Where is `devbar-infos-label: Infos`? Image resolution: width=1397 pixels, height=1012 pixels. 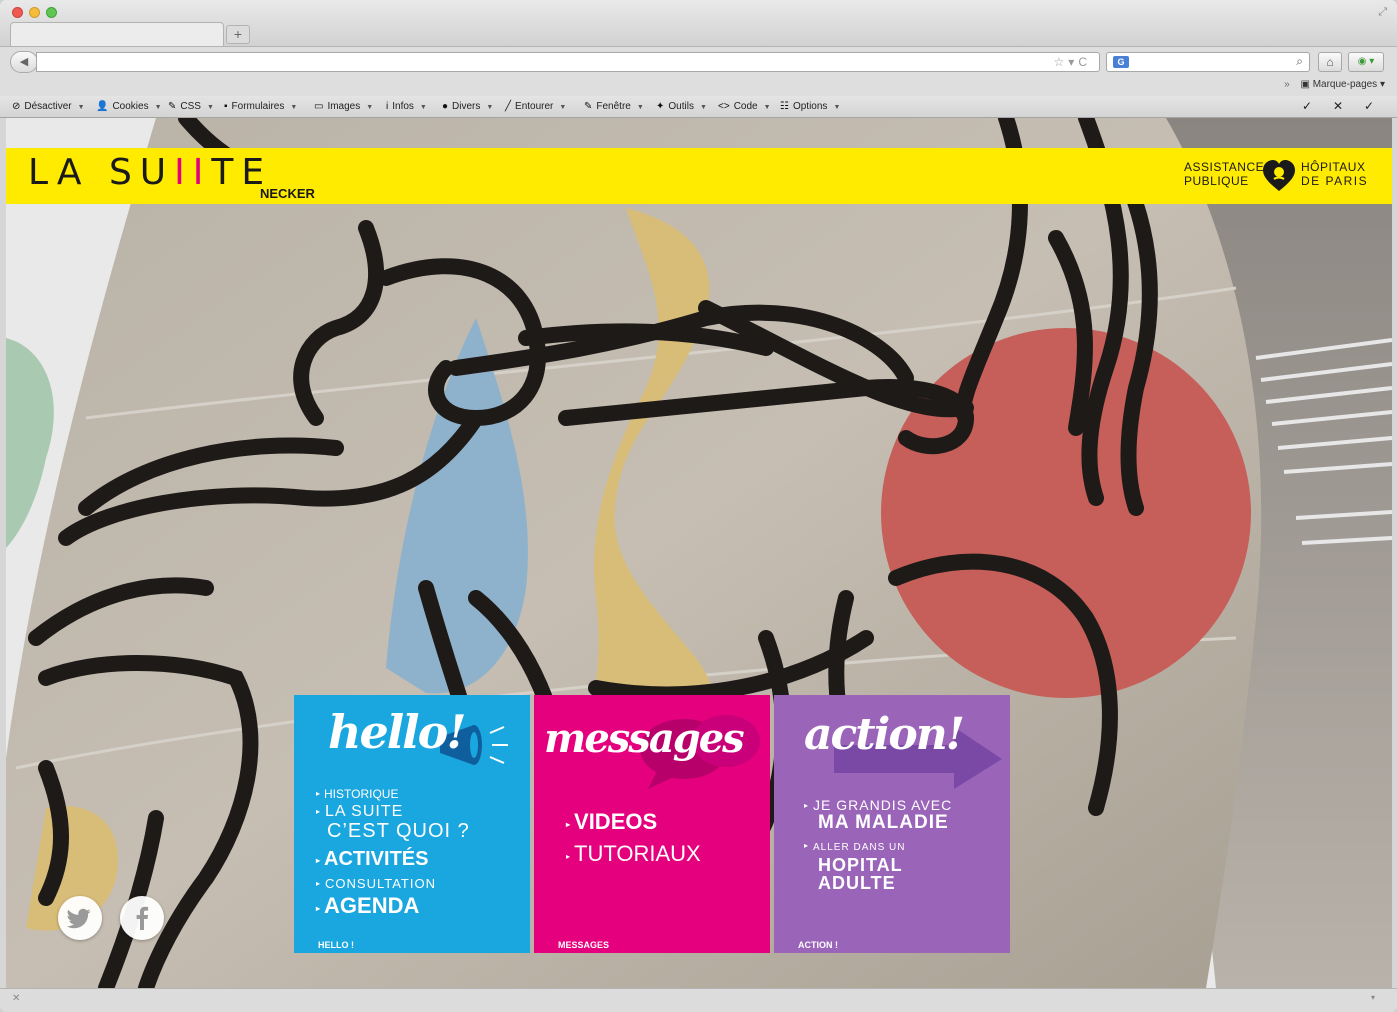
devbar-infos-label: Infos is located at coordinates (403, 106).